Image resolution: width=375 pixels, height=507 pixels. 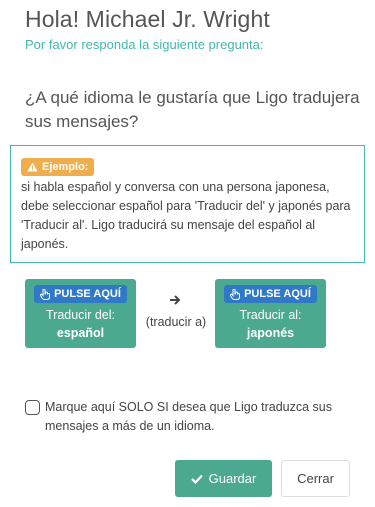 What do you see at coordinates (32, 167) in the screenshot?
I see `warning-icon` at bounding box center [32, 167].